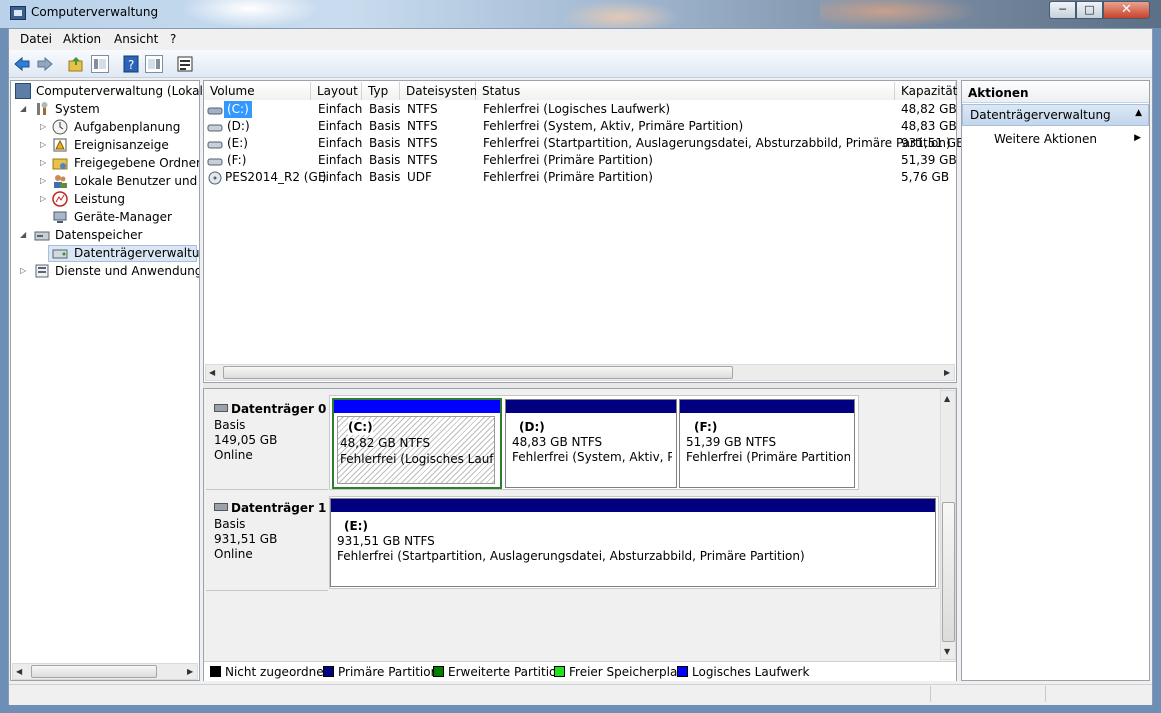 The image size is (1161, 713). What do you see at coordinates (60, 145) in the screenshot?
I see `event-viewer-icon` at bounding box center [60, 145].